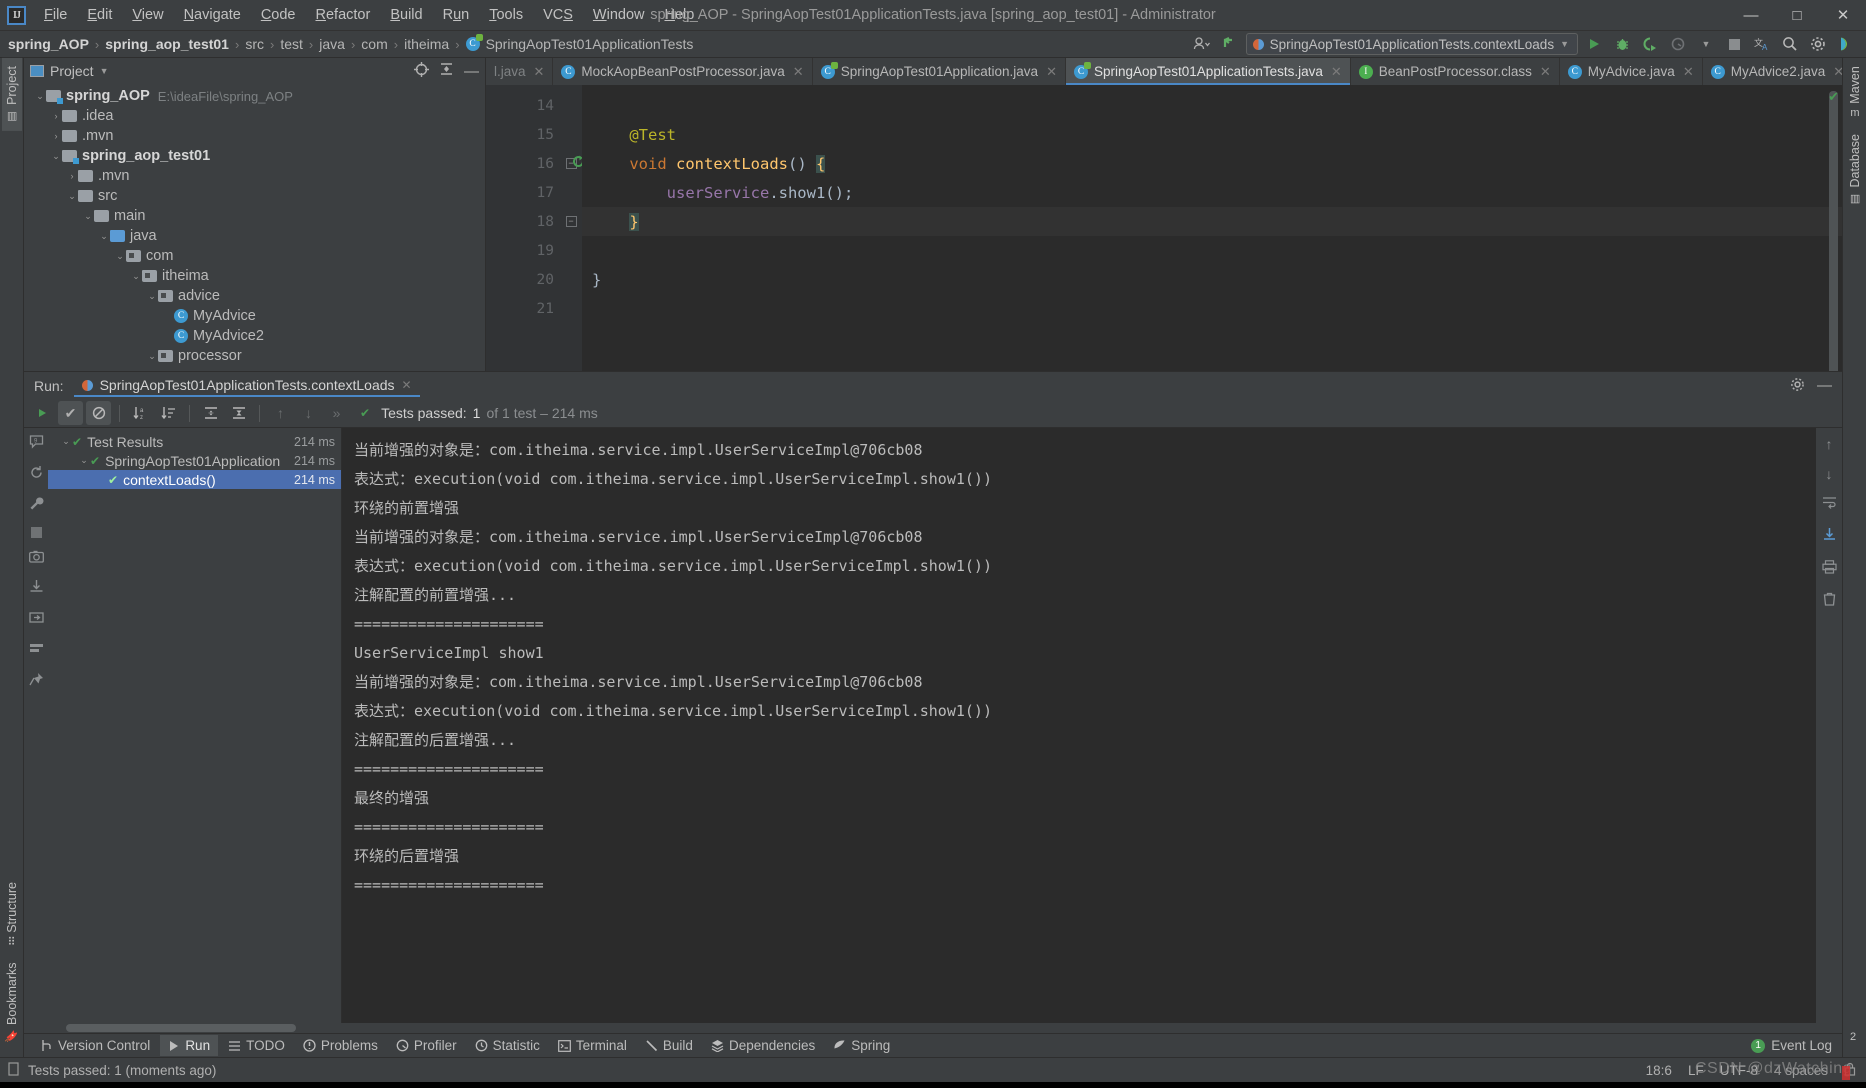 This screenshot has width=1866, height=1088. Describe the element at coordinates (1706, 44) in the screenshot. I see `more-run-options-icon: ▼` at that location.